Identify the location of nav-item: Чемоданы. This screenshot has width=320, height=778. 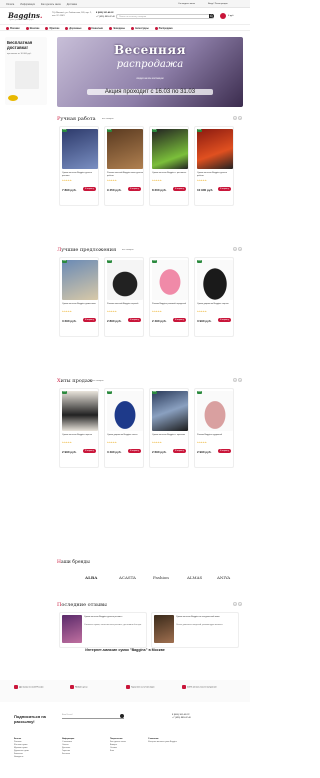
(116, 28).